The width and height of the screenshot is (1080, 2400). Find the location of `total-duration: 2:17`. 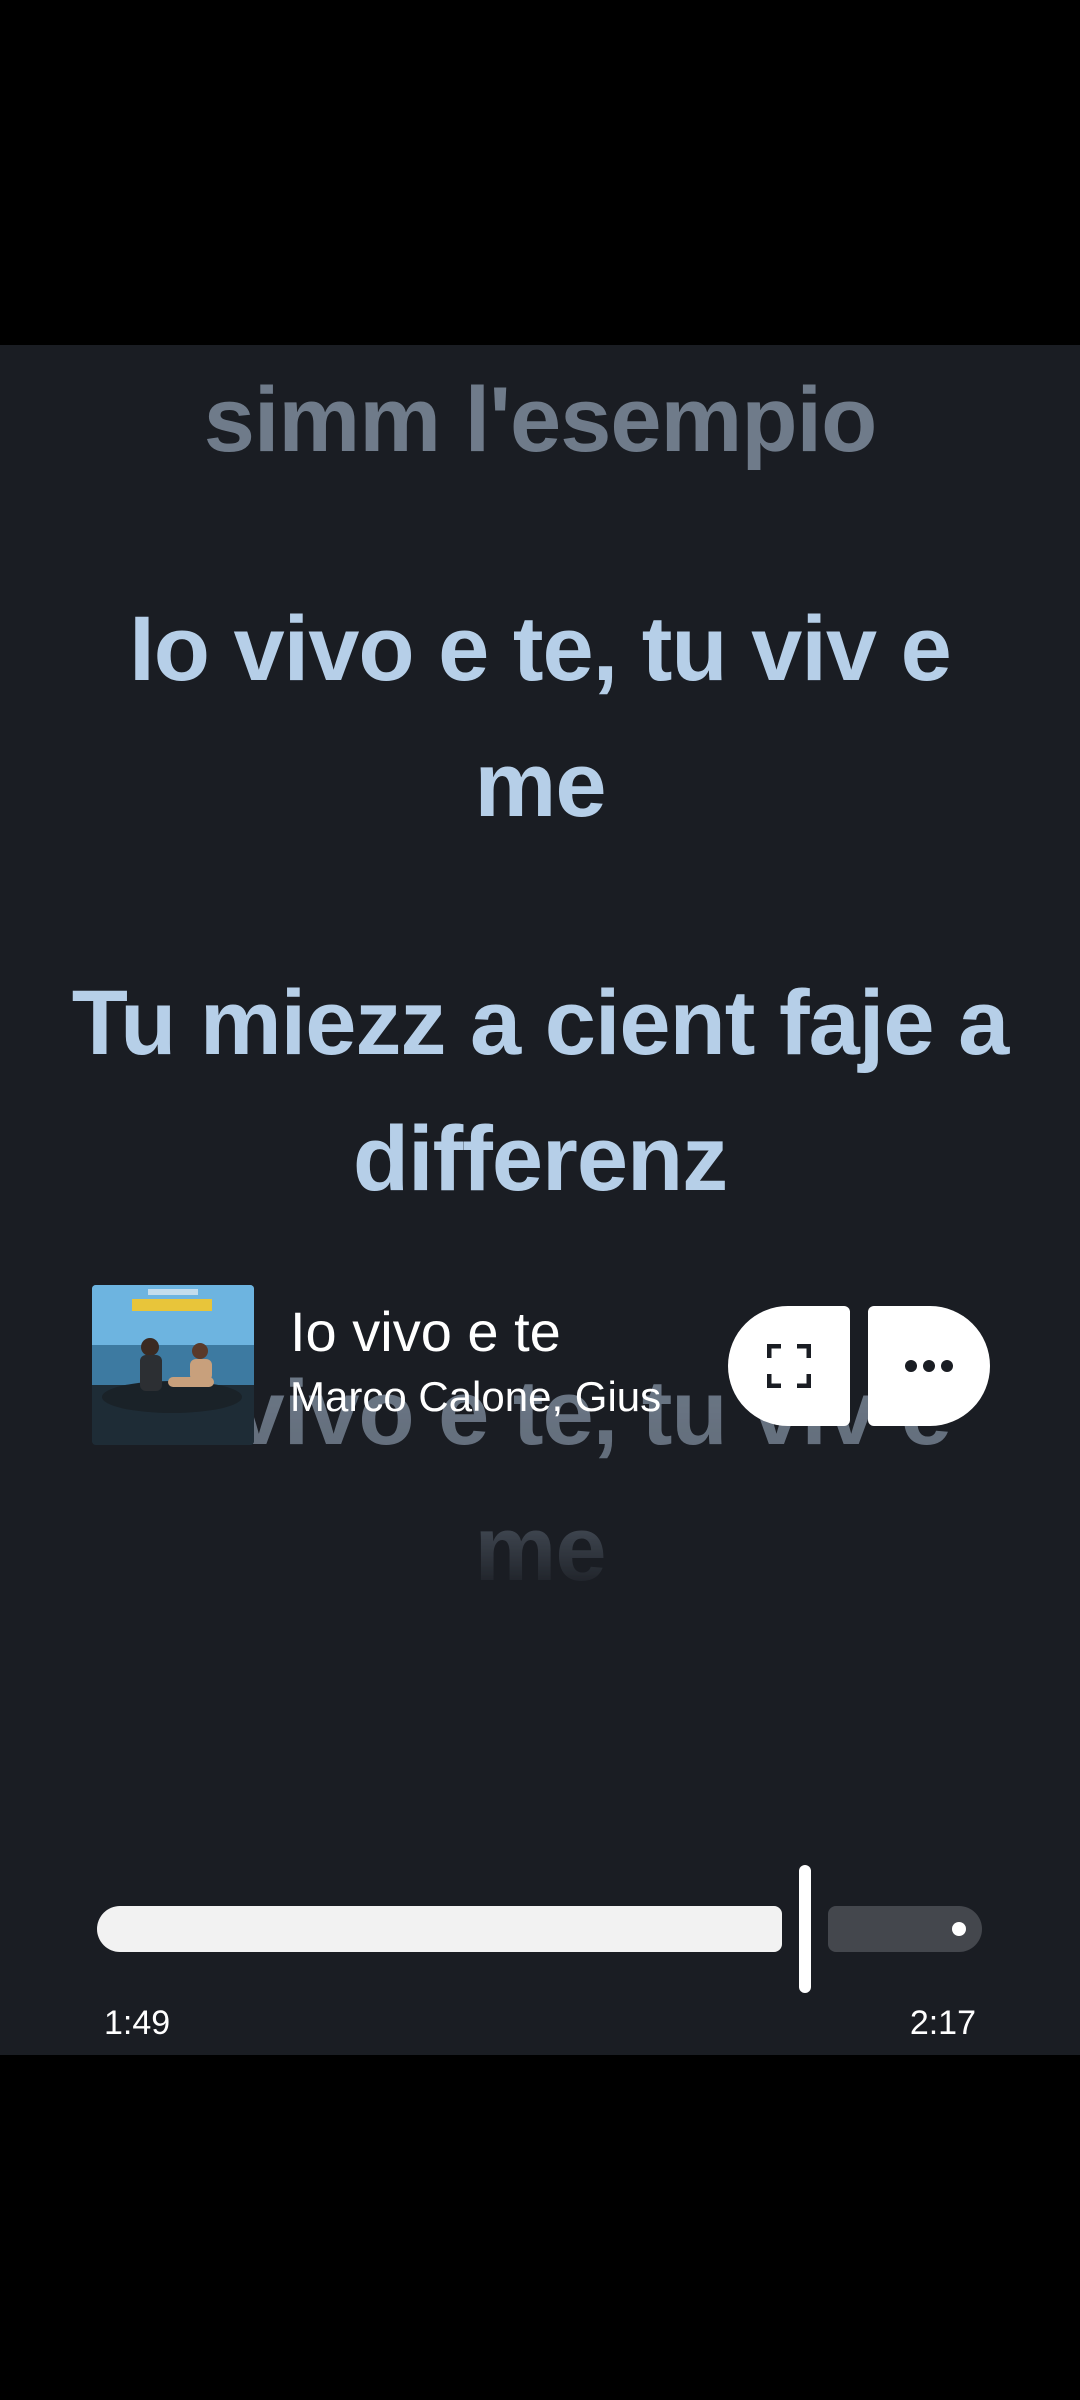

total-duration: 2:17 is located at coordinates (942, 2023).